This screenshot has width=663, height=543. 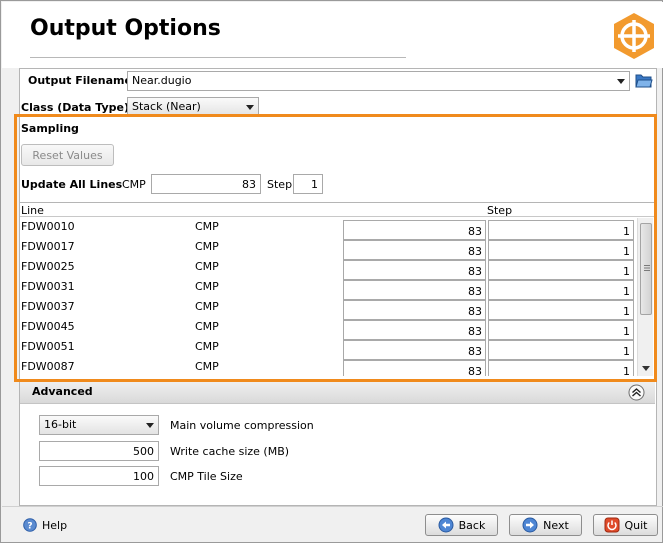 I want to click on update-cmp-input: 83, so click(x=206, y=184).